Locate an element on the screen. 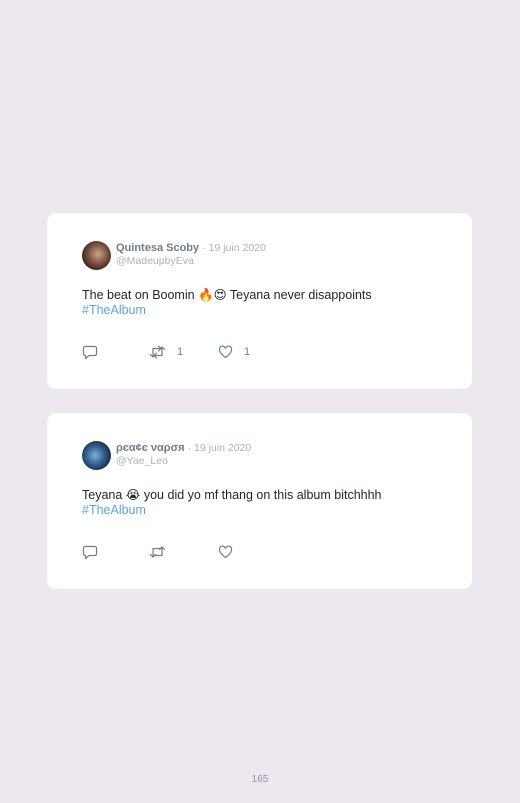 The height and width of the screenshot is (803, 520). like-button is located at coordinates (231, 552).